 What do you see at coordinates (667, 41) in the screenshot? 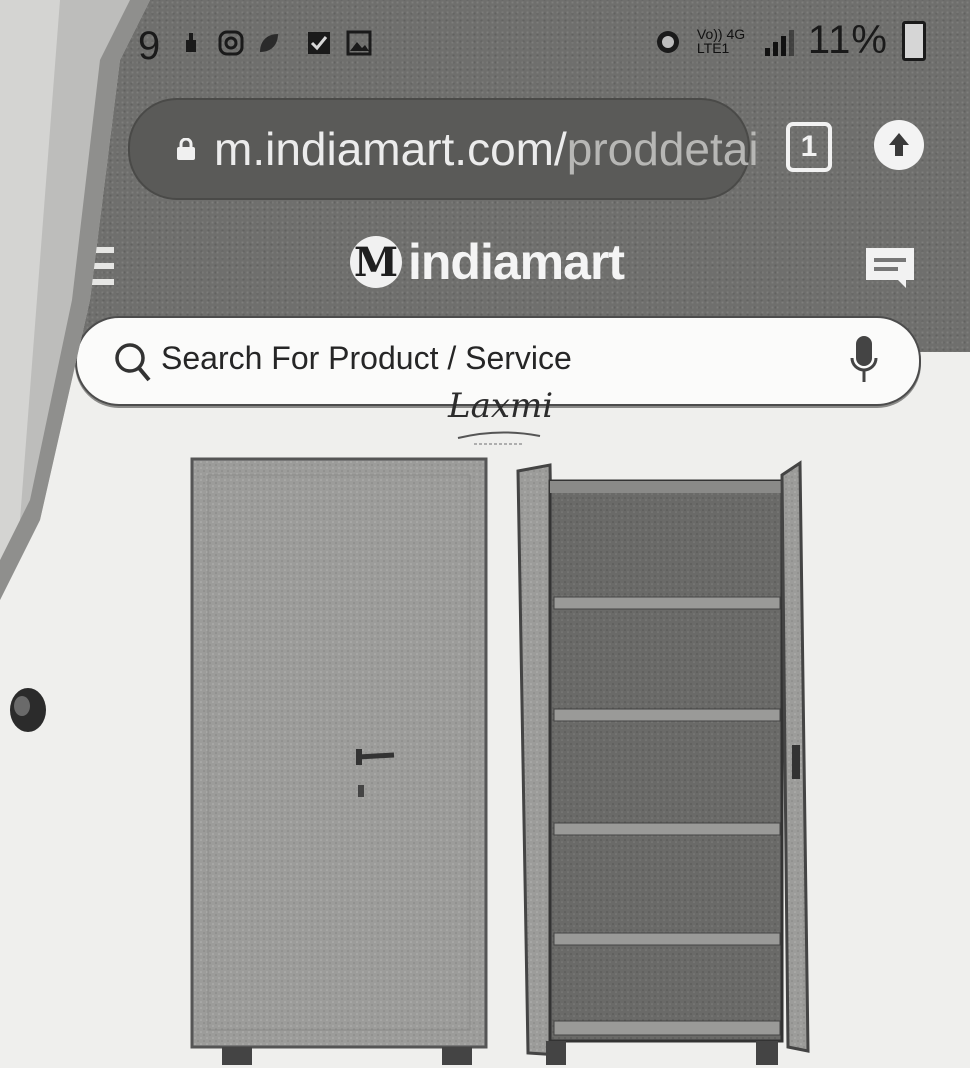
I see `alarm-icon` at bounding box center [667, 41].